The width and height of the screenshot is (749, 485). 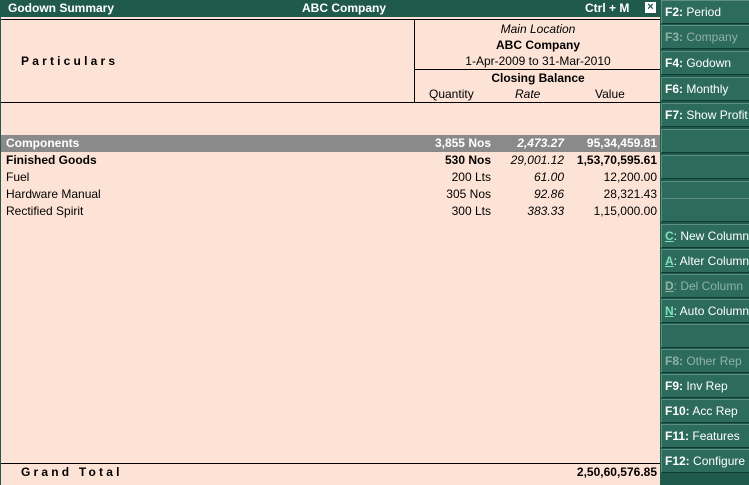 I want to click on show-profit-button: F7: Show Profit, so click(x=705, y=115).